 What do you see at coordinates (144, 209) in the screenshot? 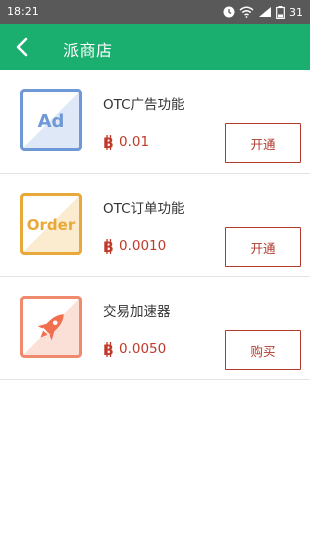
I see `item-name: OTC订单功能` at bounding box center [144, 209].